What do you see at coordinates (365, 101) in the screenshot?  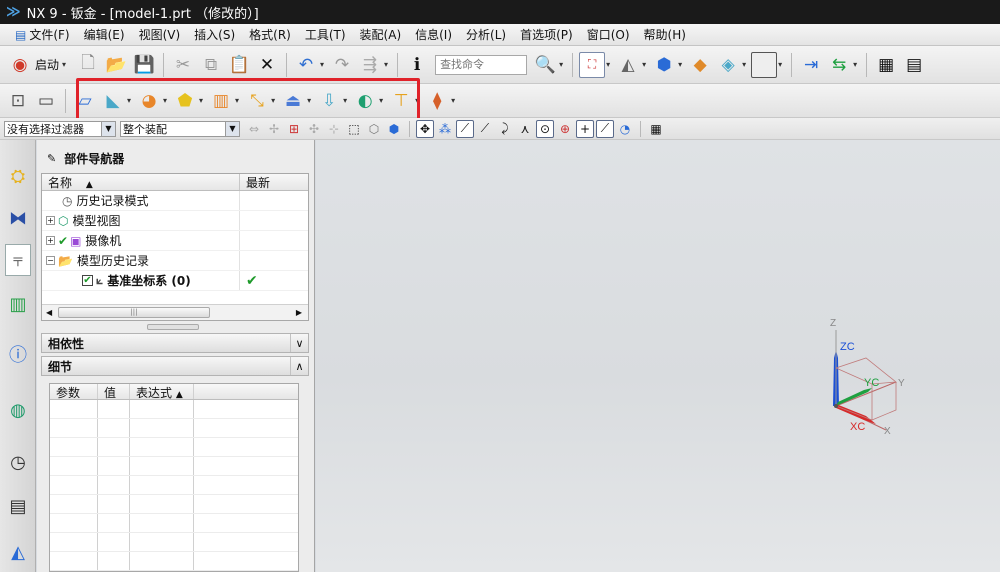 I see `convert-icon: ◐` at bounding box center [365, 101].